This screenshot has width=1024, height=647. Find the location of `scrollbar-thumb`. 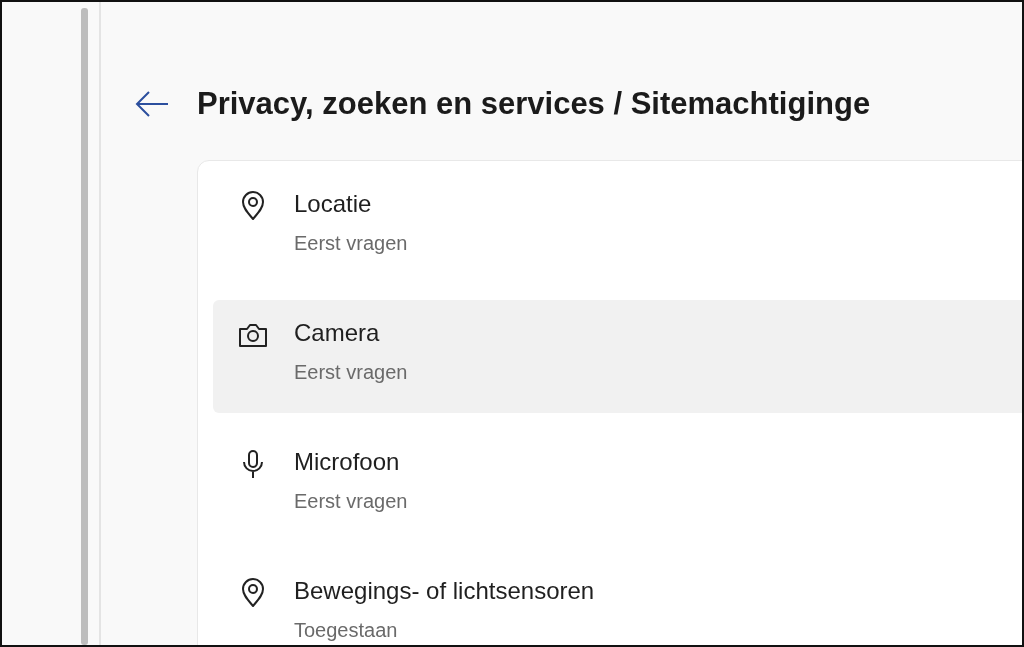

scrollbar-thumb is located at coordinates (84, 326).